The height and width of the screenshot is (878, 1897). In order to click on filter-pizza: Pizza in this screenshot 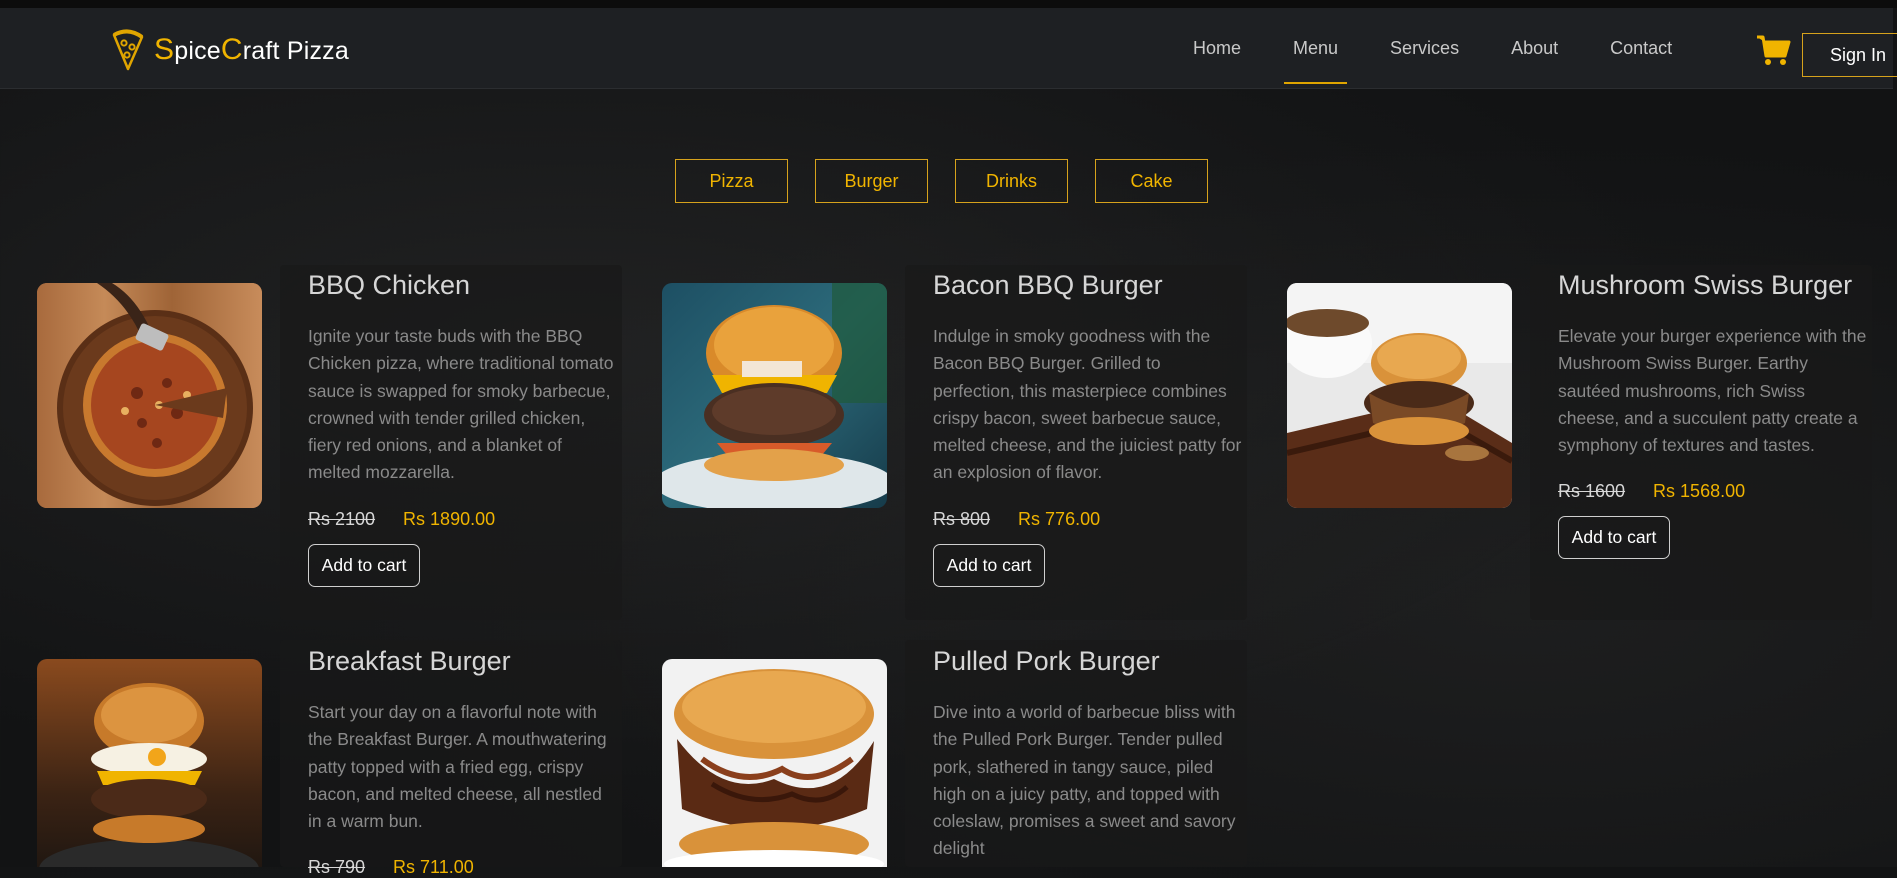, I will do `click(731, 181)`.